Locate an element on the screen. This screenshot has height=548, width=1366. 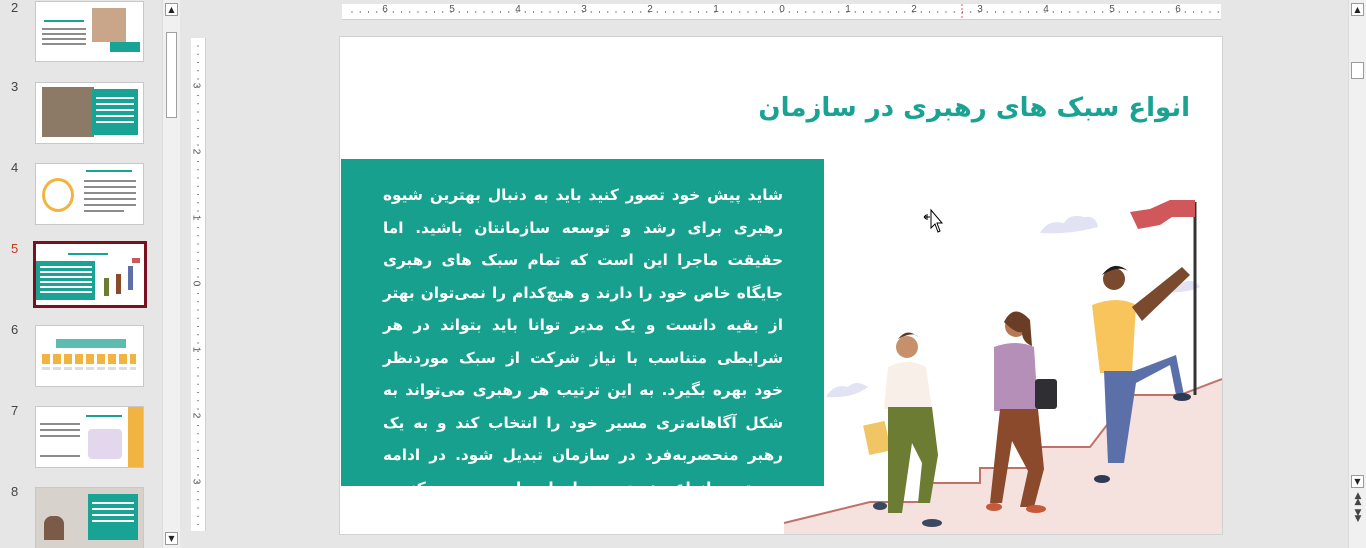
thumb-number-5: 5 is located at coordinates (15, 248).